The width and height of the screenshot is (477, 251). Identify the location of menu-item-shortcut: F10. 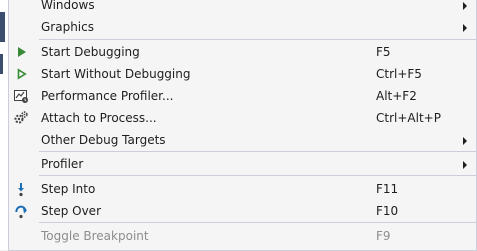
(387, 211).